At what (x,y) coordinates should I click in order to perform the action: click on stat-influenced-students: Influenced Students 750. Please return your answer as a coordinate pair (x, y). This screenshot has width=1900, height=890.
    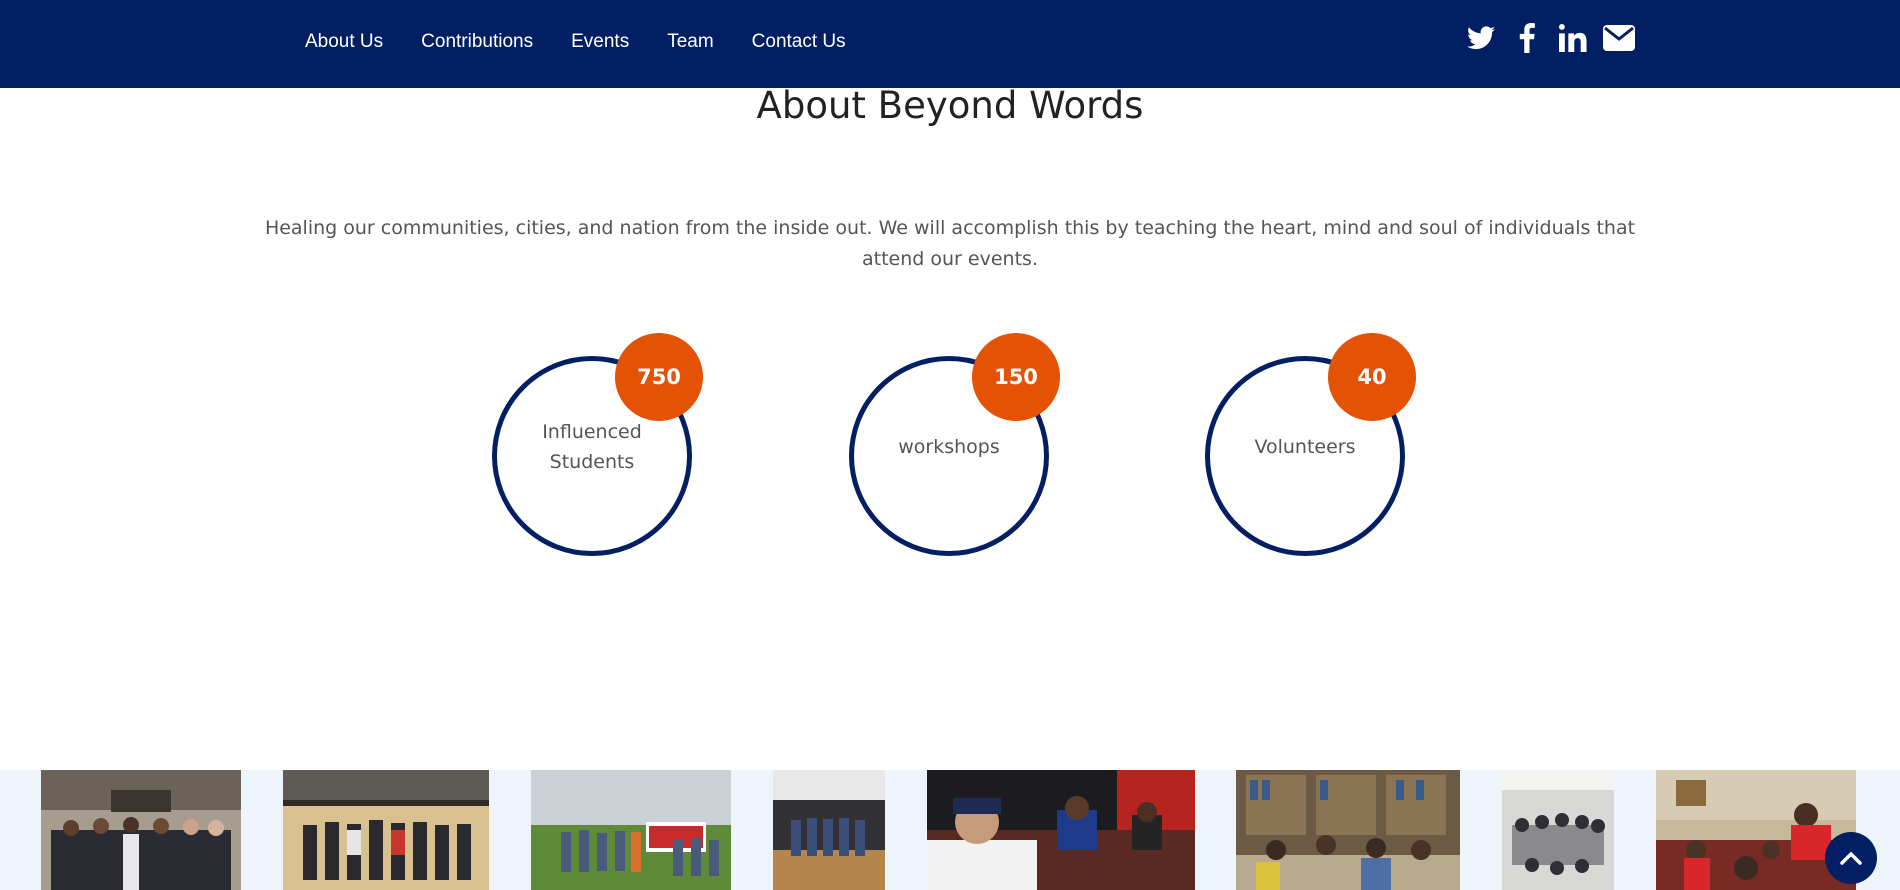
    Looking at the image, I should click on (597, 444).